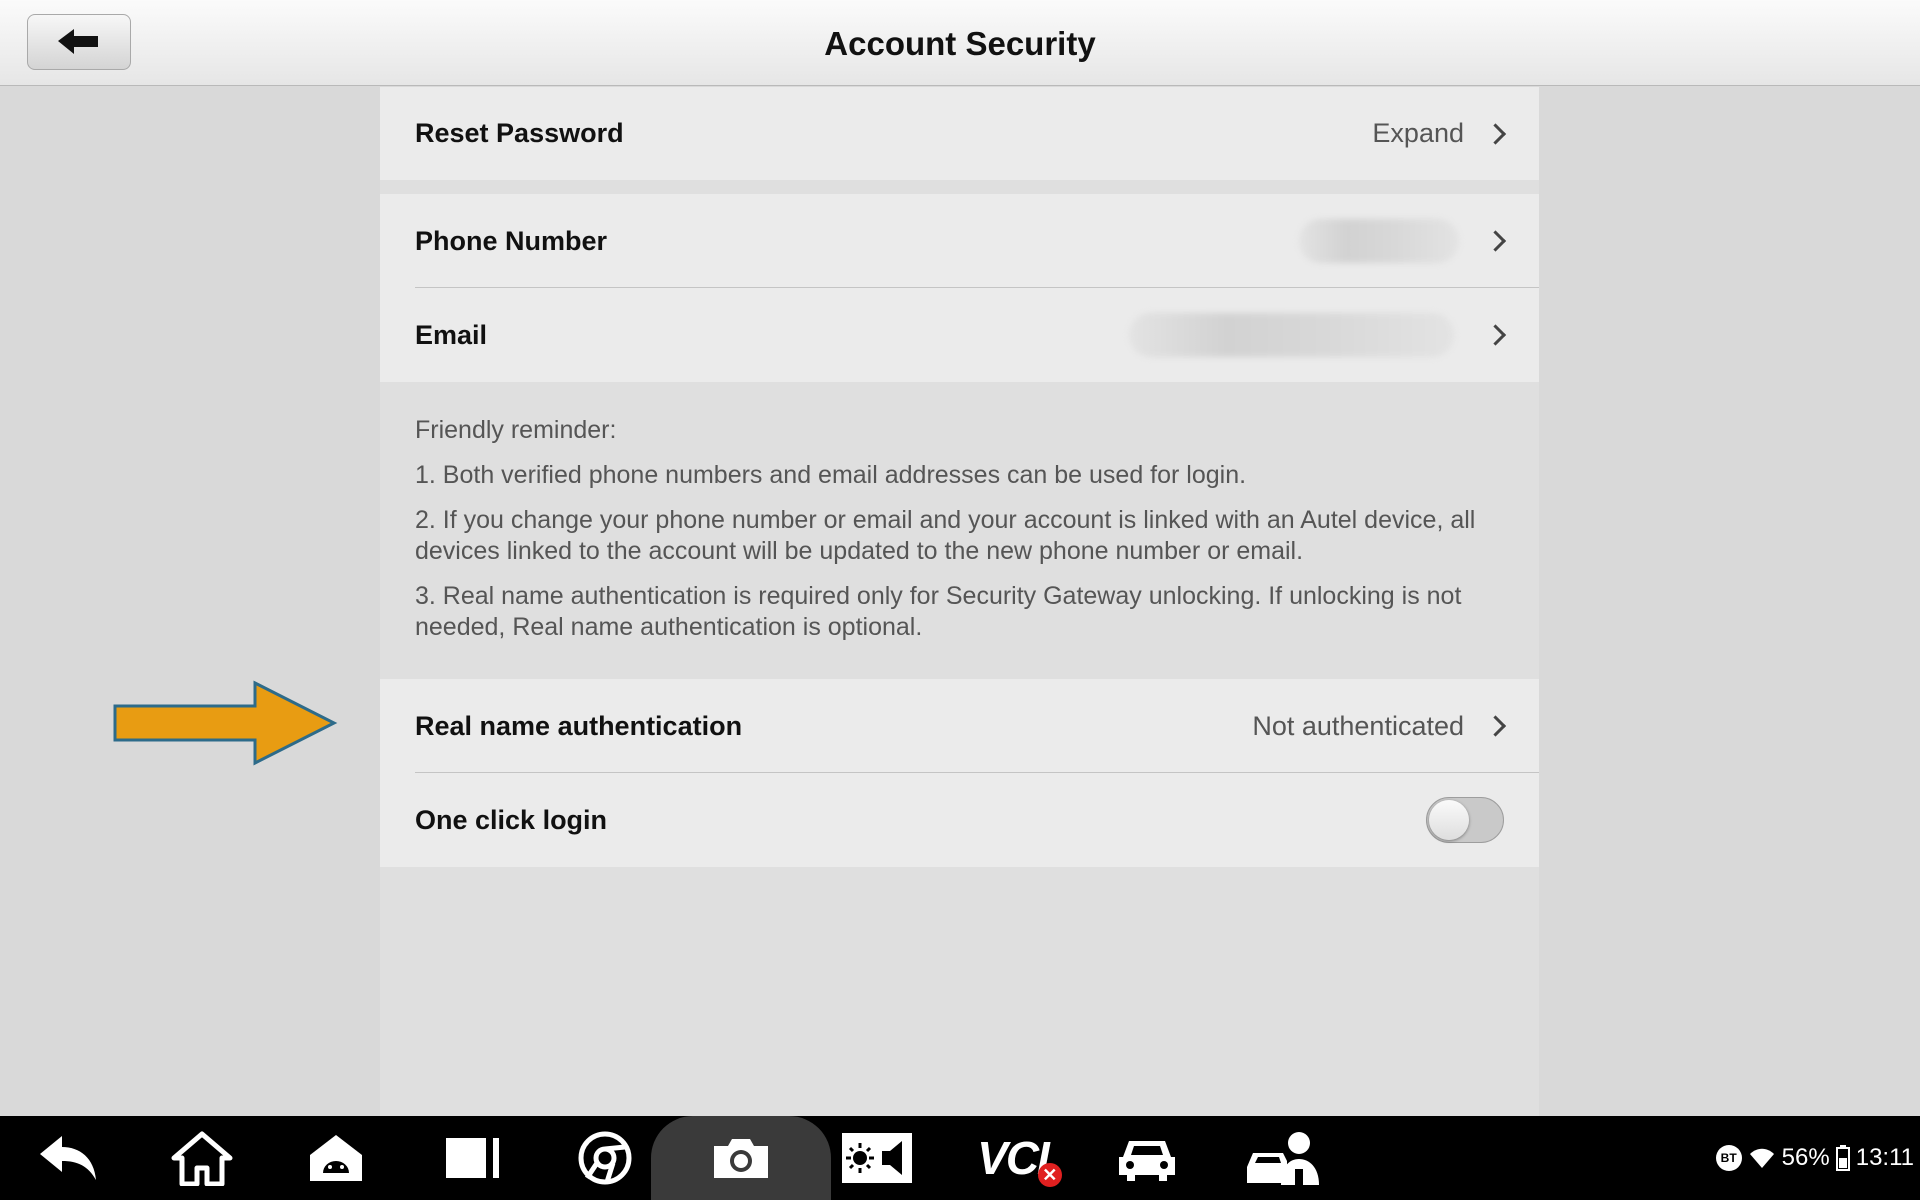 Image resolution: width=1920 pixels, height=1200 pixels. What do you see at coordinates (579, 725) in the screenshot?
I see `real-name-authentication-label: Real name authentication` at bounding box center [579, 725].